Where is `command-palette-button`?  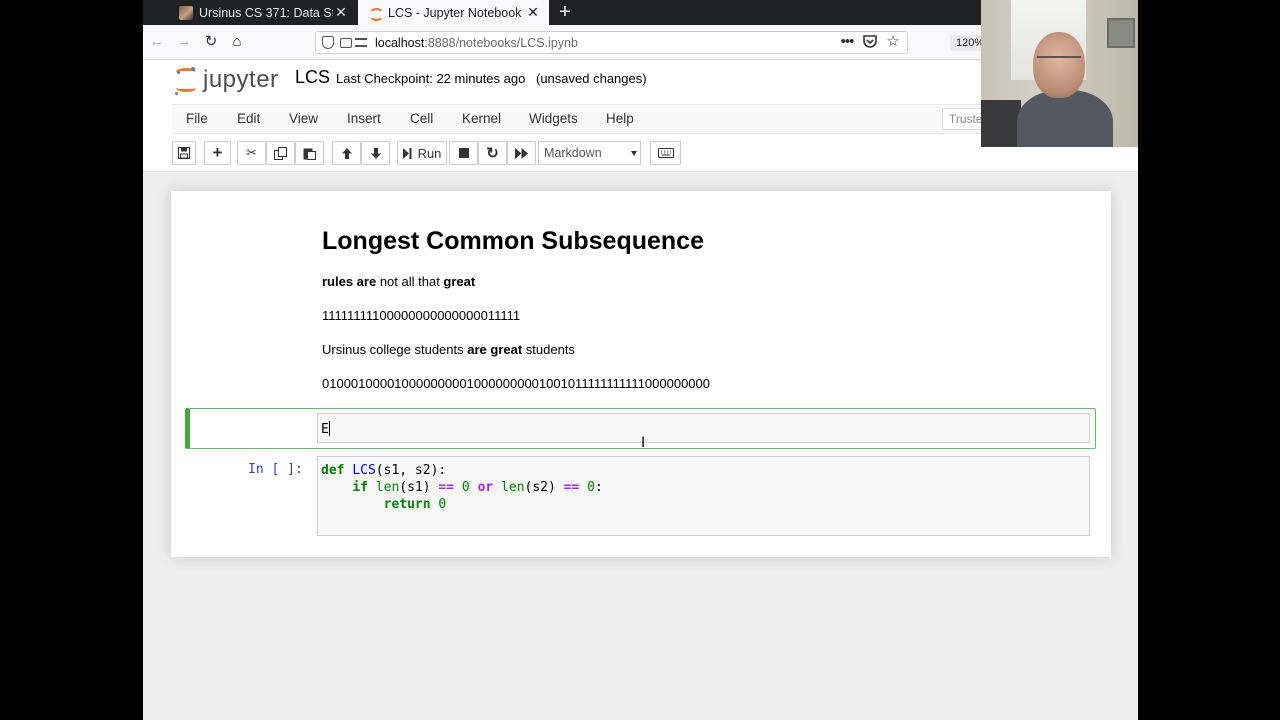 command-palette-button is located at coordinates (665, 153).